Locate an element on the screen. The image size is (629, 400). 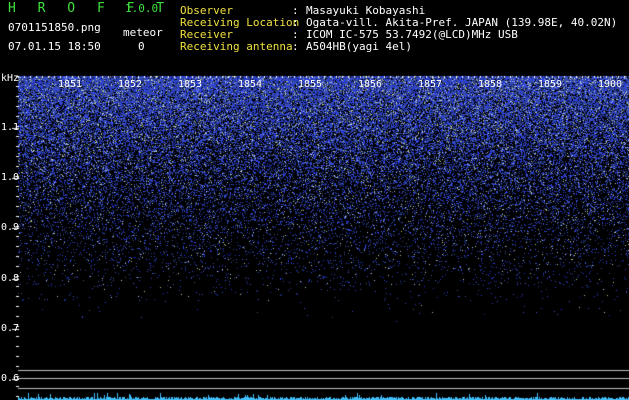
antenna-key: Receiving antenna is located at coordinates (236, 46).